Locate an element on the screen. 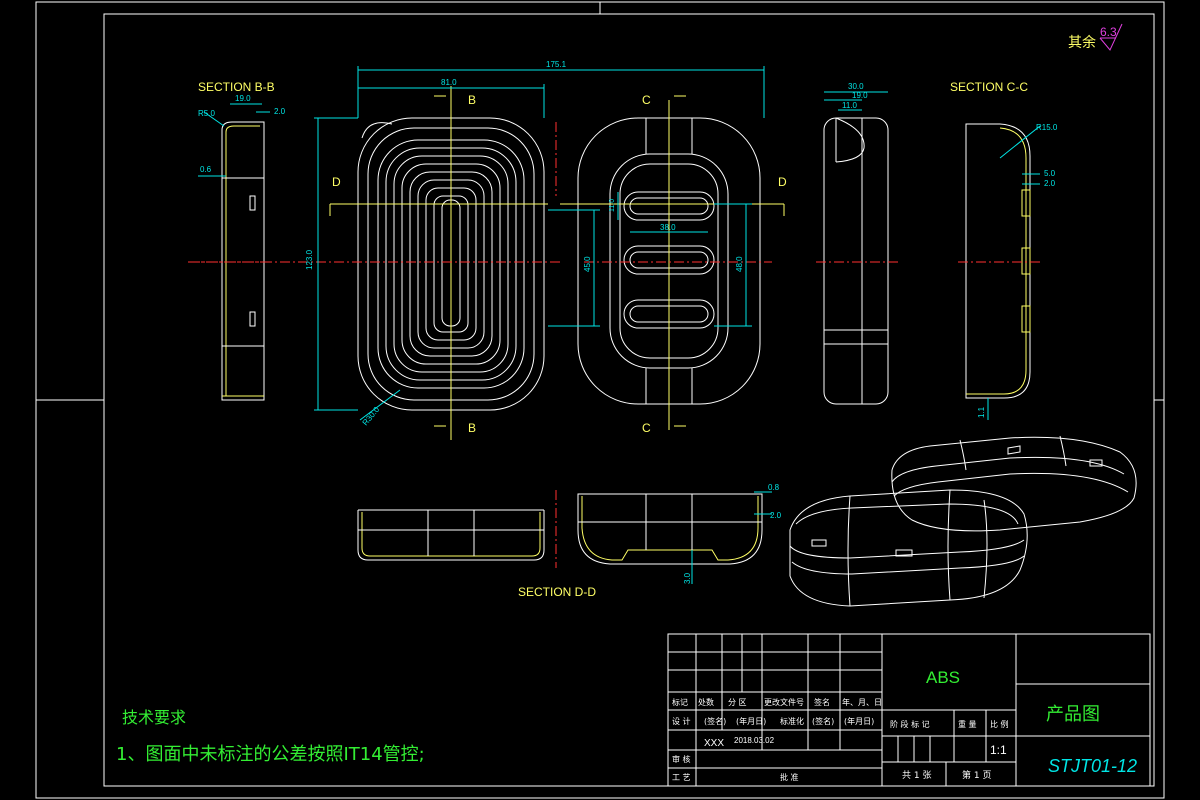  cut-b-bottom: B is located at coordinates (472, 428).